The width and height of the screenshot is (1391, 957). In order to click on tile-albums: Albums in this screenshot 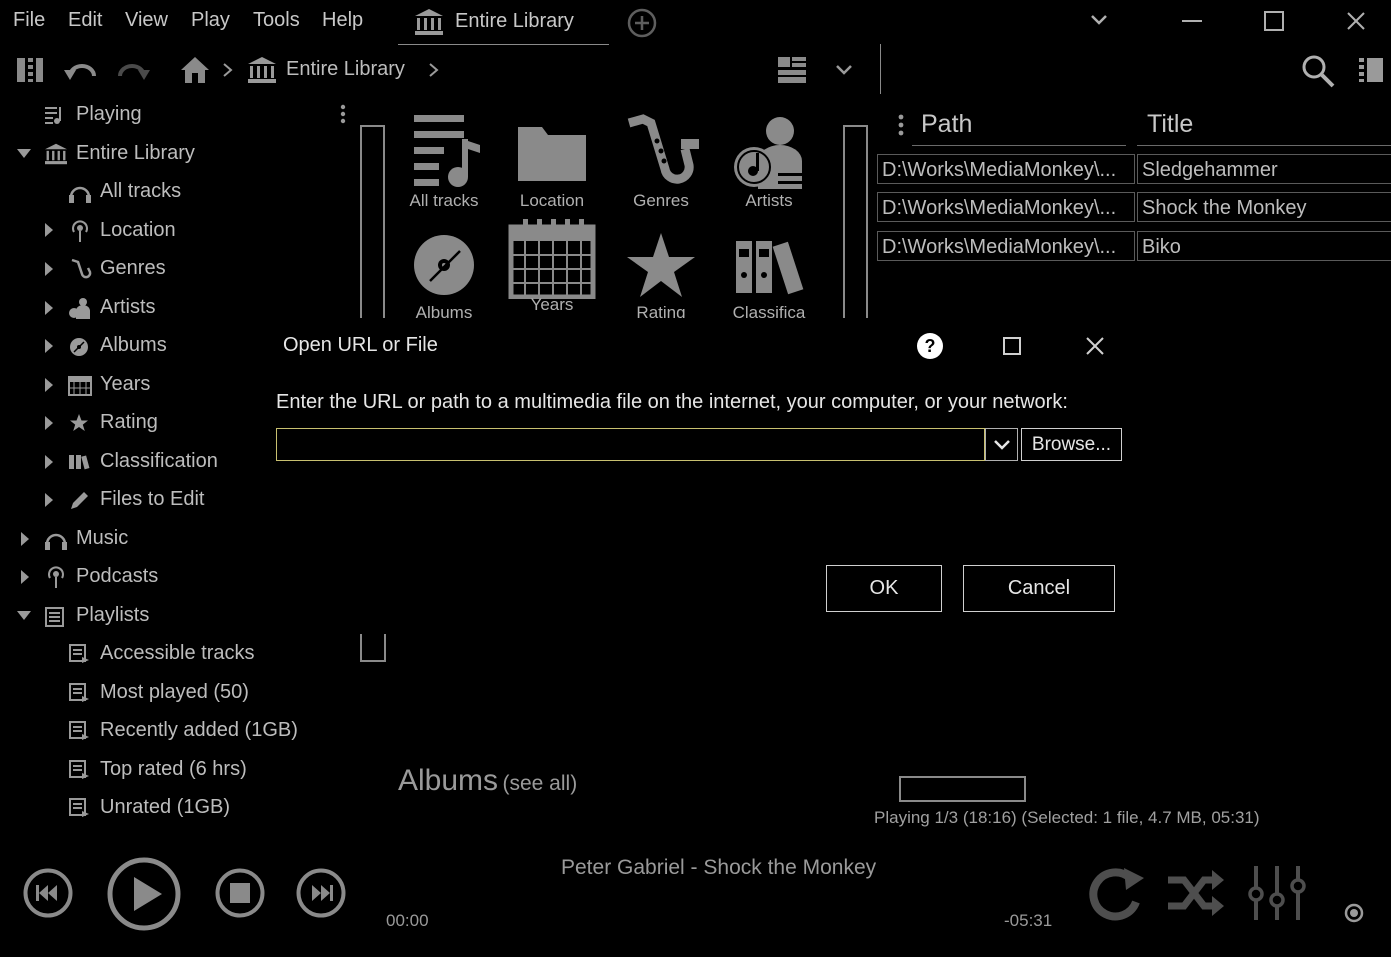, I will do `click(444, 269)`.